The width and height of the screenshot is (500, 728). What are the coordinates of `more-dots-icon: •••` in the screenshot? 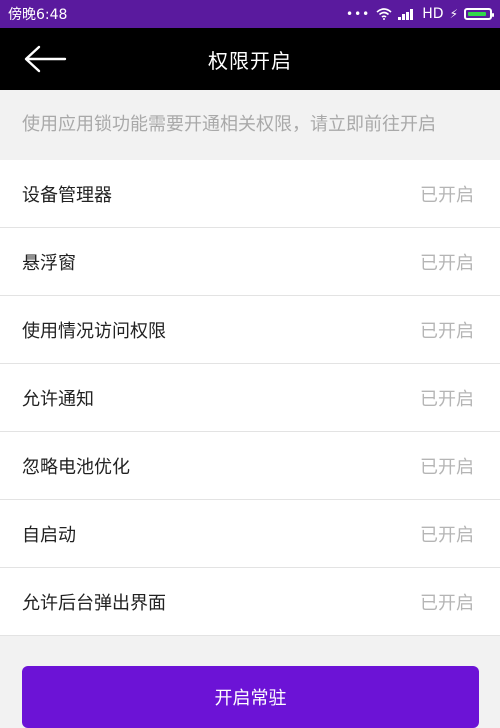 It's located at (358, 14).